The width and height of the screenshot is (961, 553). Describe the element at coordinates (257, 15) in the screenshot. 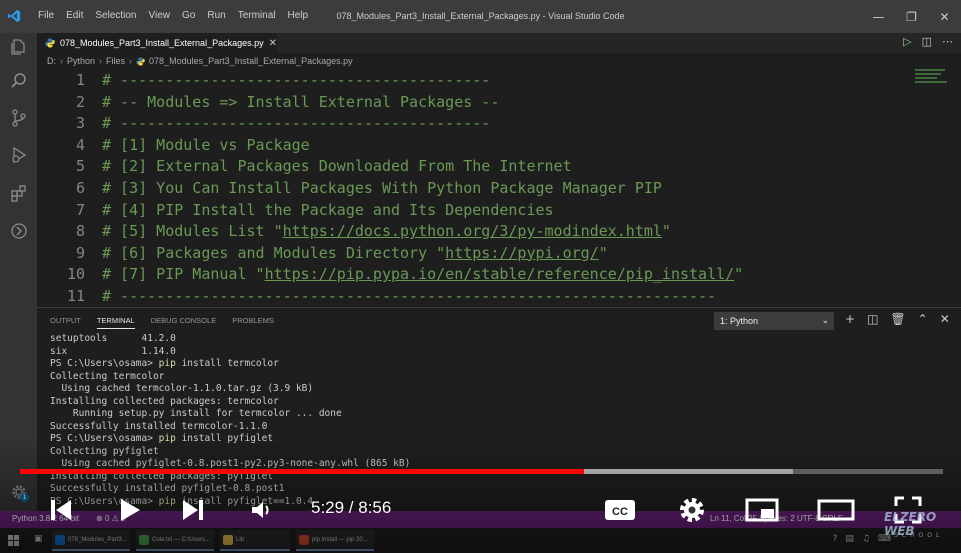

I see `menu-terminal: Terminal` at that location.